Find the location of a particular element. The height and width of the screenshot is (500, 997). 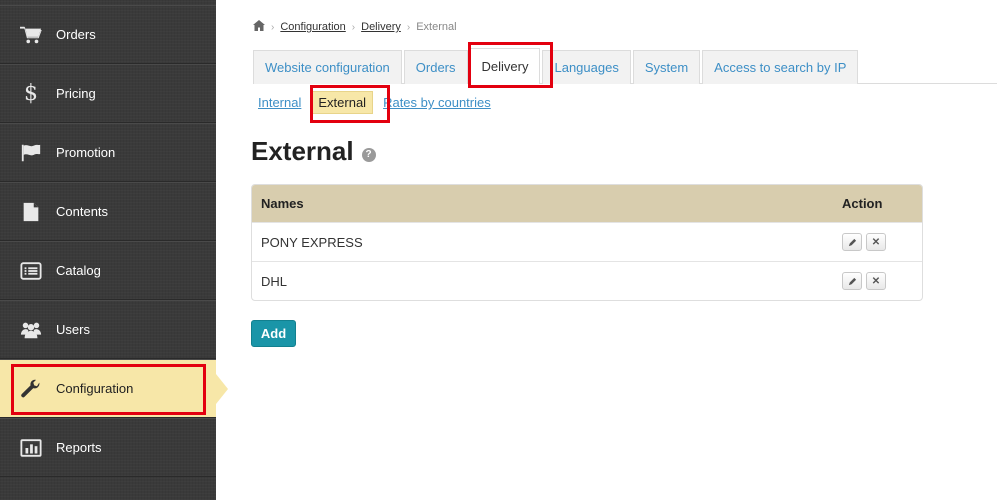

sidebar-item-reports: Reports is located at coordinates (108, 447).